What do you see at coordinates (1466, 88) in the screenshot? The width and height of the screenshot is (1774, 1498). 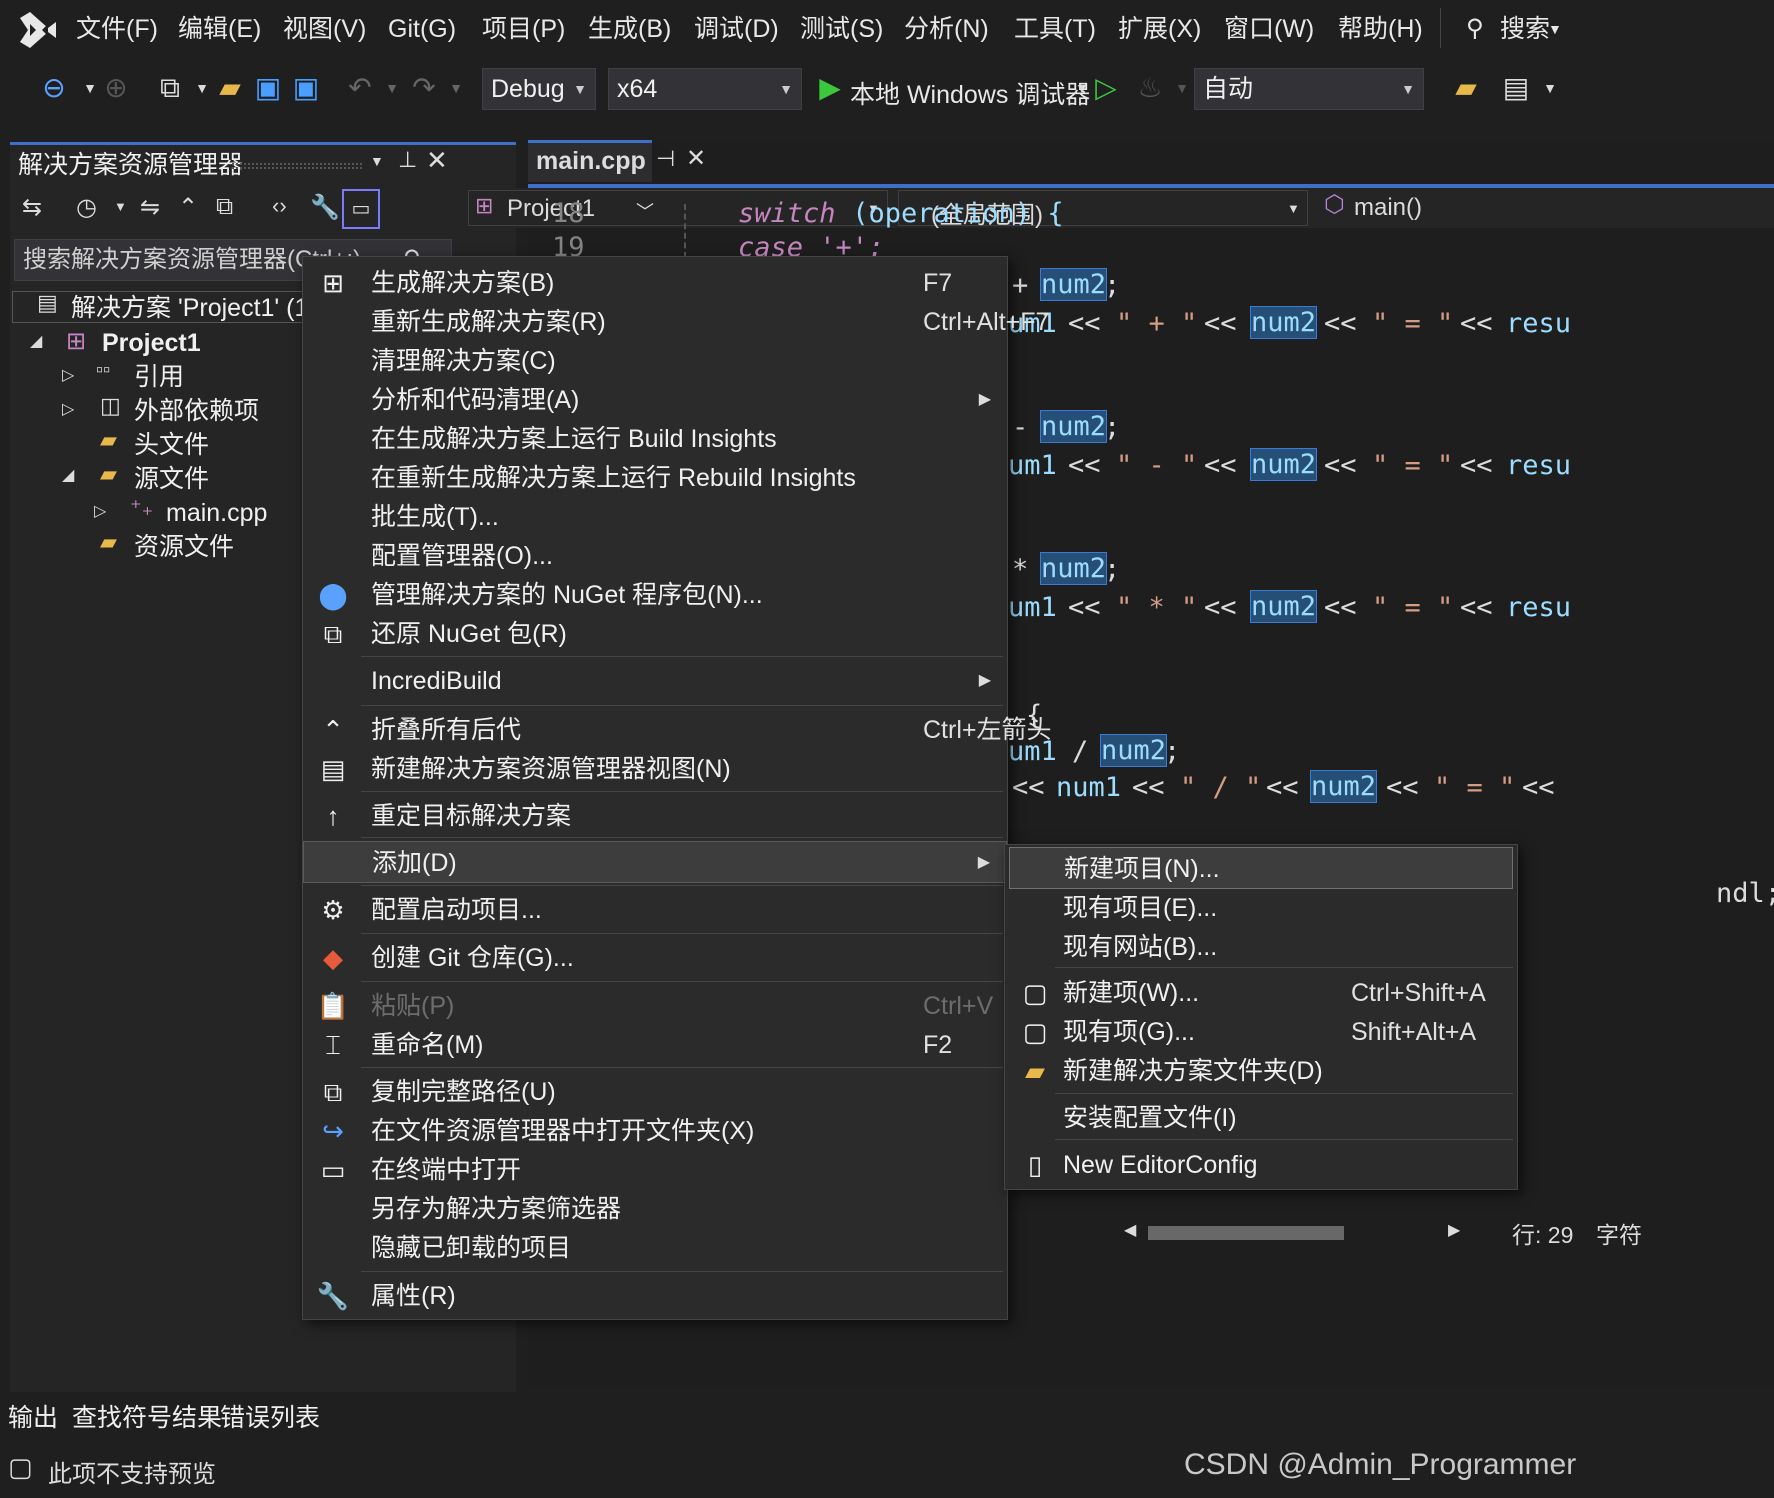 I see `folder-search-icon: ▰` at bounding box center [1466, 88].